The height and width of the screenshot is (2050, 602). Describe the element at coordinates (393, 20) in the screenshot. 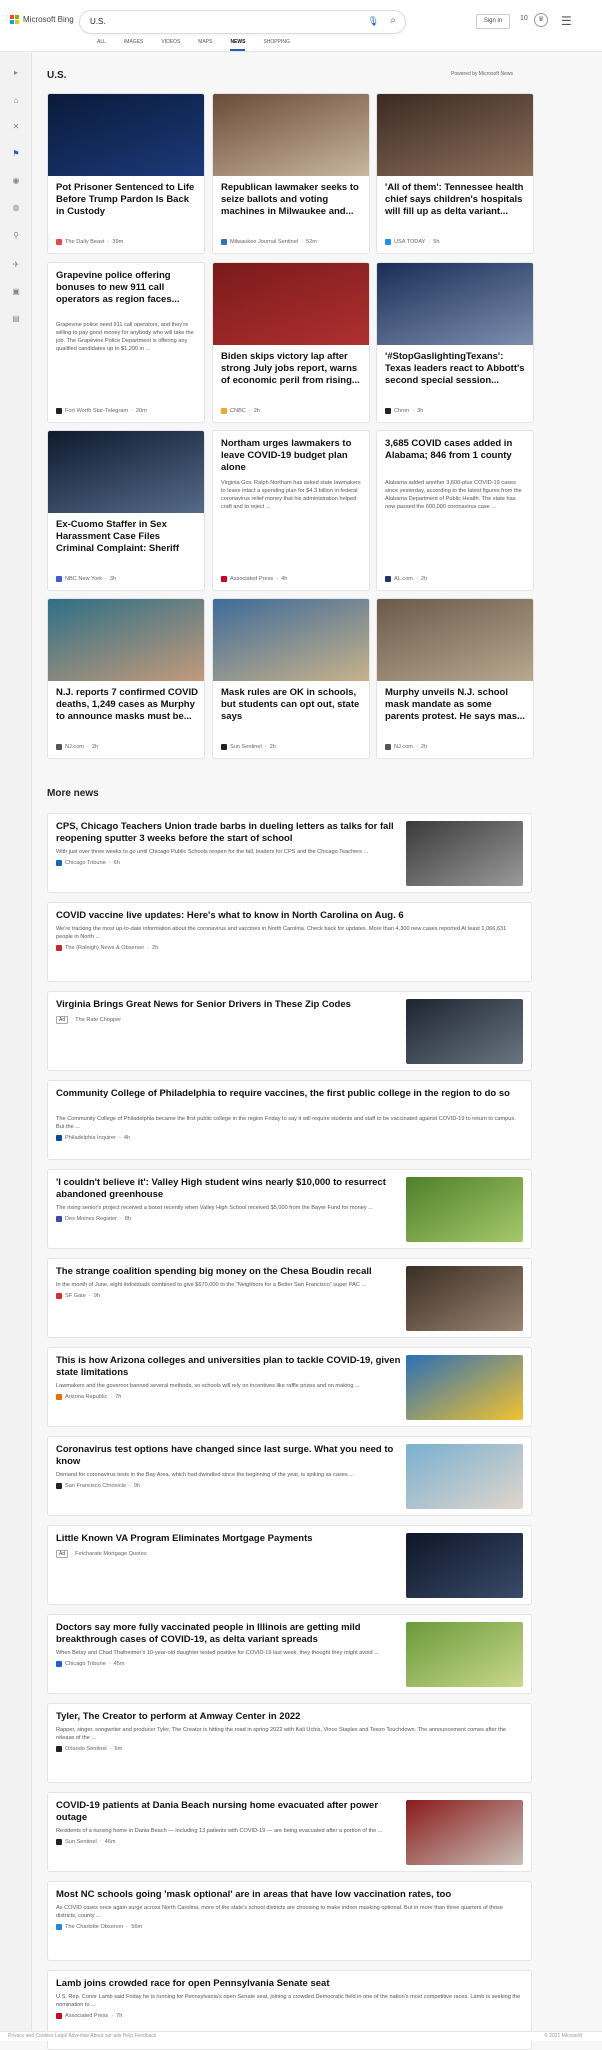

I see `search-icon: ⌕` at that location.